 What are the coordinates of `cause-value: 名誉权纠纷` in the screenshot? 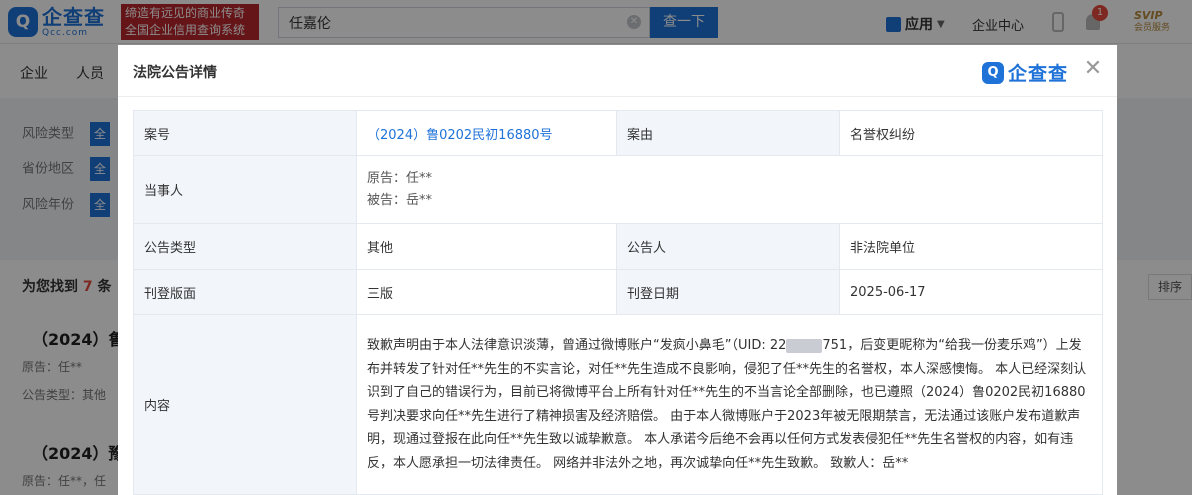 It's located at (971, 133).